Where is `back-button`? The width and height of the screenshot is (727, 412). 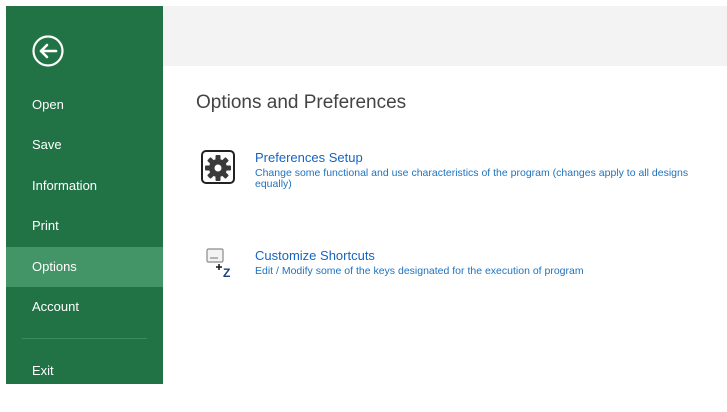 back-button is located at coordinates (48, 51).